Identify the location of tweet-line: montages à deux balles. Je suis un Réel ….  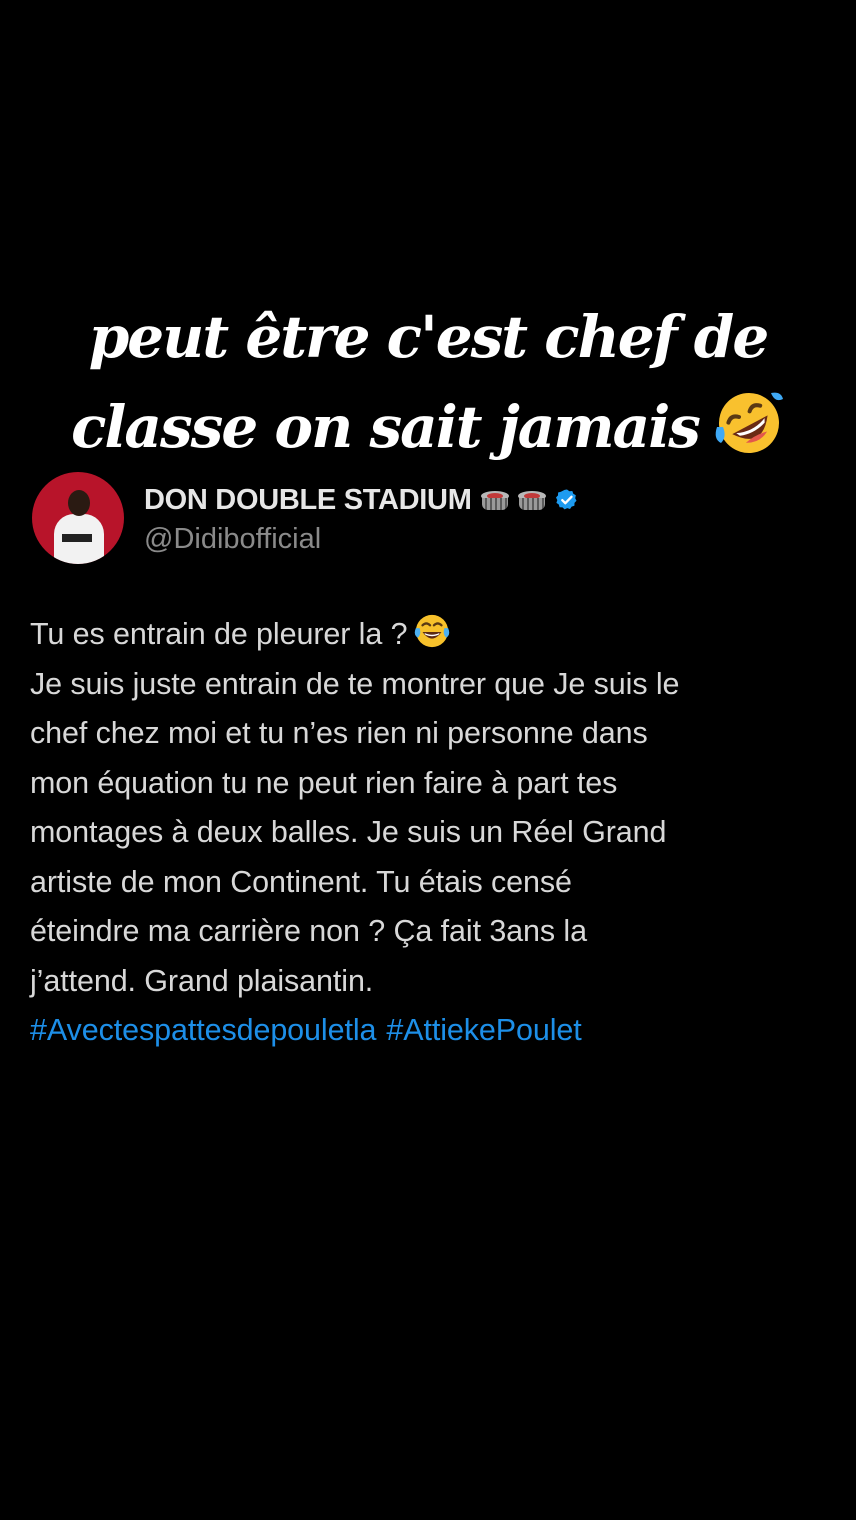
(348, 832).